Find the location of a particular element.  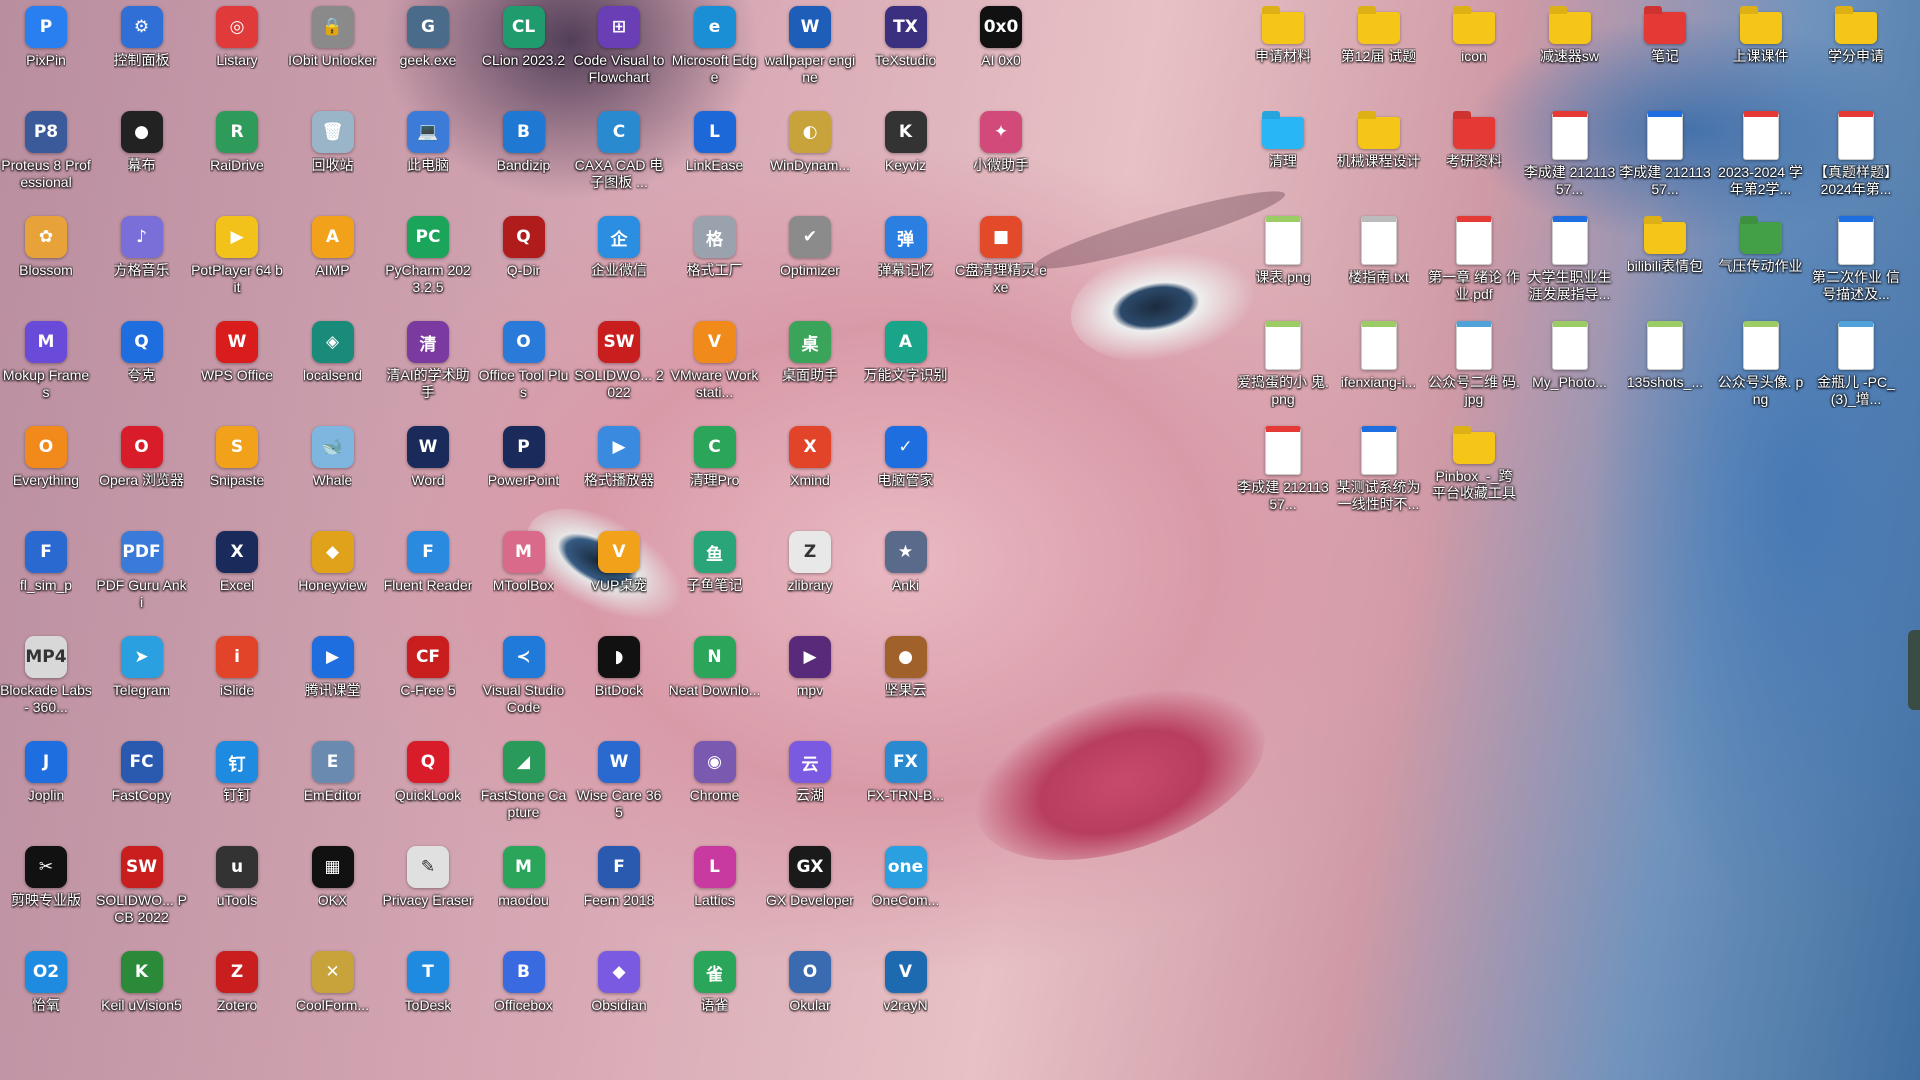

desktop-file-item: 公众号头像. png is located at coordinates (1761, 365).